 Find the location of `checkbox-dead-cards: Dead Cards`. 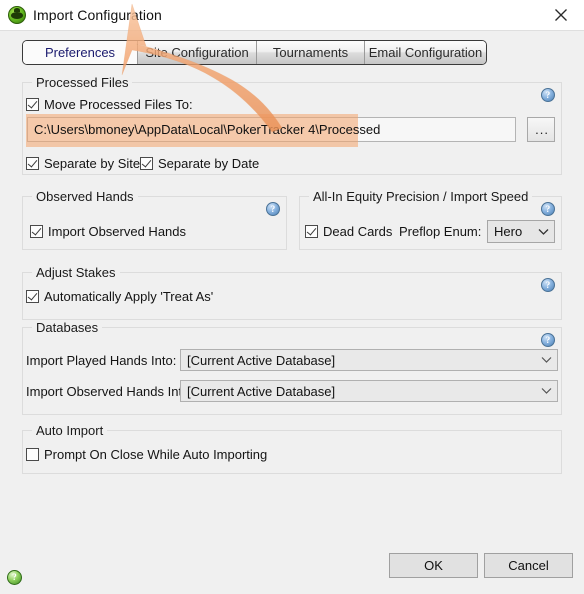

checkbox-dead-cards: Dead Cards is located at coordinates (348, 231).